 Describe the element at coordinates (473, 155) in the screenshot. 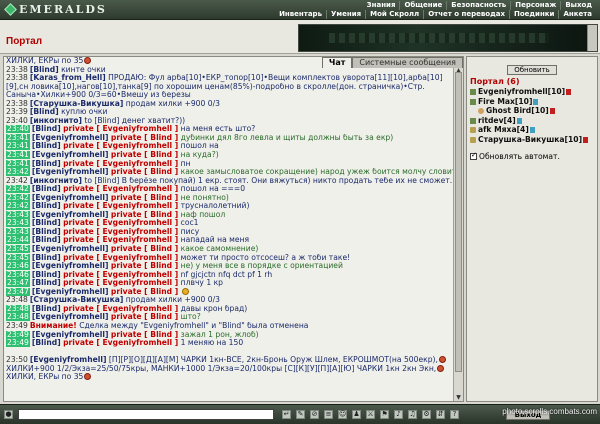

I see `auto-refresh-checkbox` at that location.